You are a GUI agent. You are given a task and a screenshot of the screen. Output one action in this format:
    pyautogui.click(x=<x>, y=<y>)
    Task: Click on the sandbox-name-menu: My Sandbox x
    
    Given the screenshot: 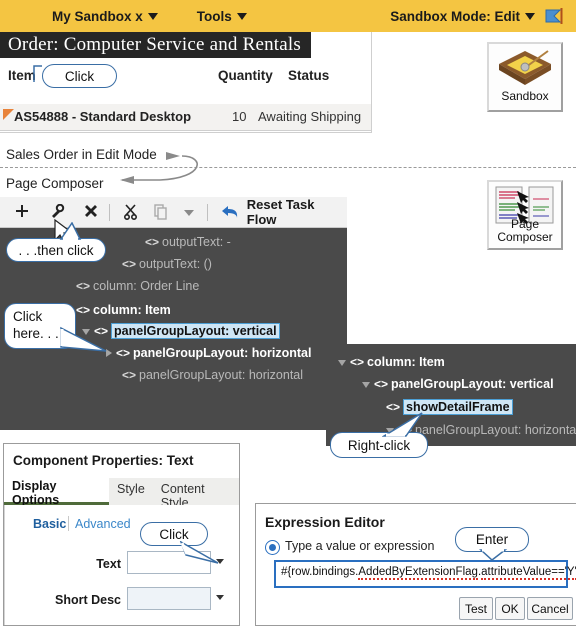 What is the action you would take?
    pyautogui.click(x=105, y=16)
    